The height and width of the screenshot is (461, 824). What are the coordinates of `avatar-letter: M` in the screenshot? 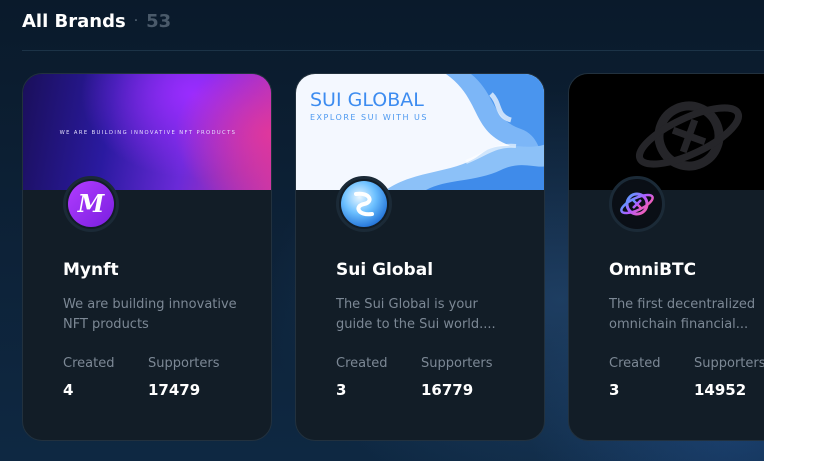 It's located at (91, 203).